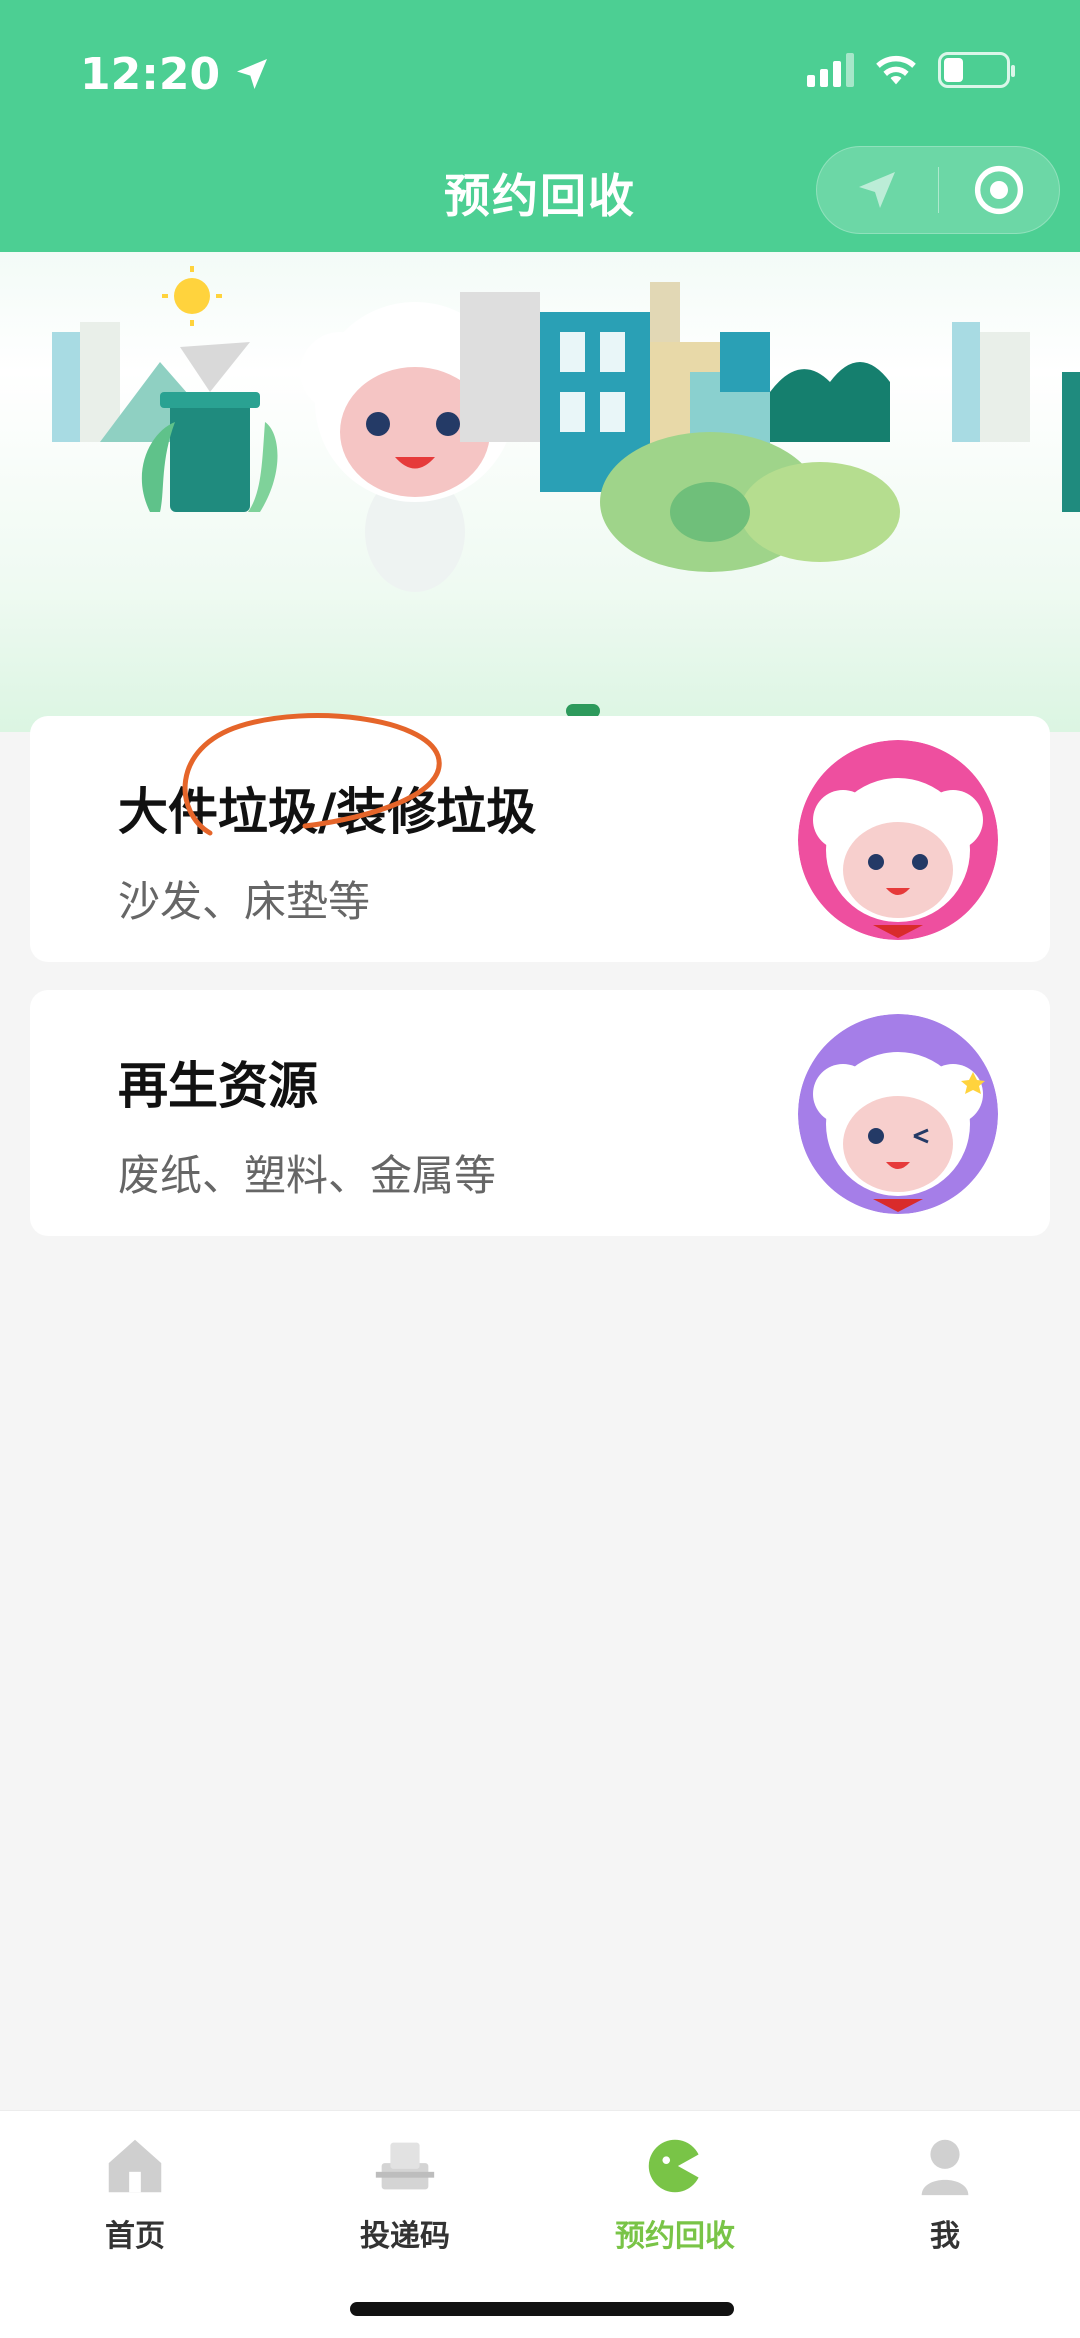  I want to click on status-icons, so click(911, 70).